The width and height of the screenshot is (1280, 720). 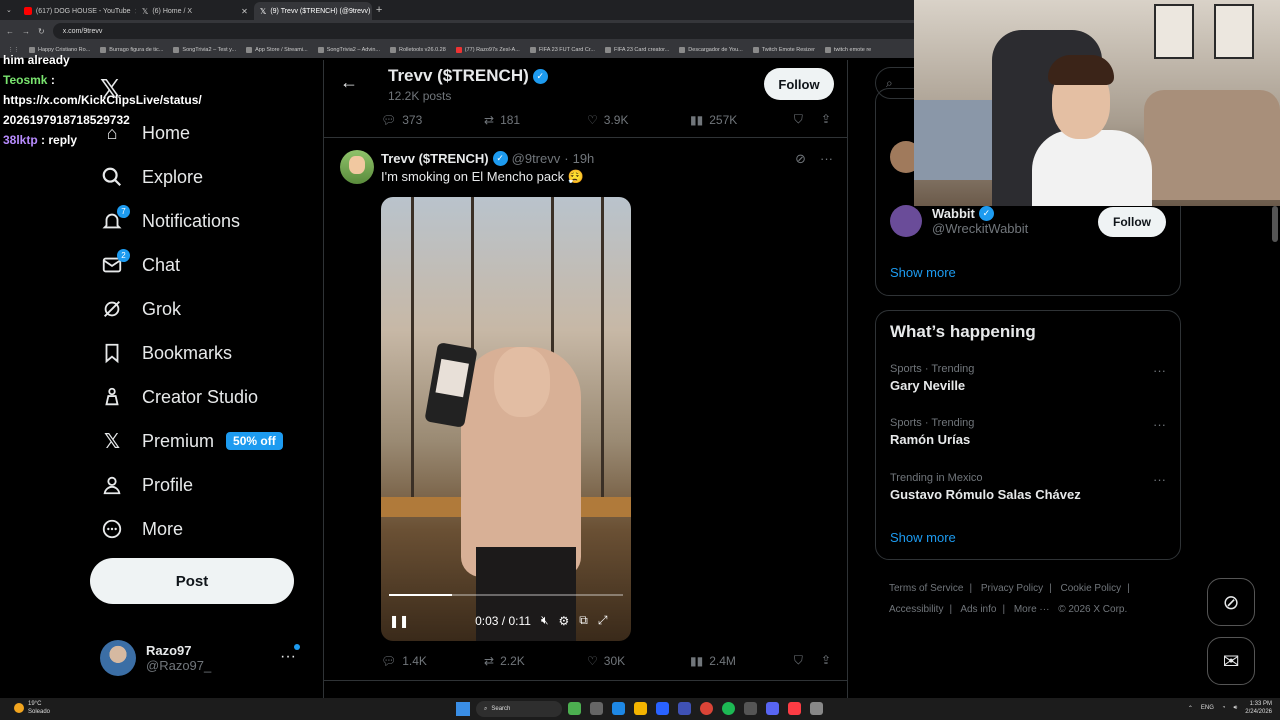 I want to click on folder-icon, so click(x=640, y=708).